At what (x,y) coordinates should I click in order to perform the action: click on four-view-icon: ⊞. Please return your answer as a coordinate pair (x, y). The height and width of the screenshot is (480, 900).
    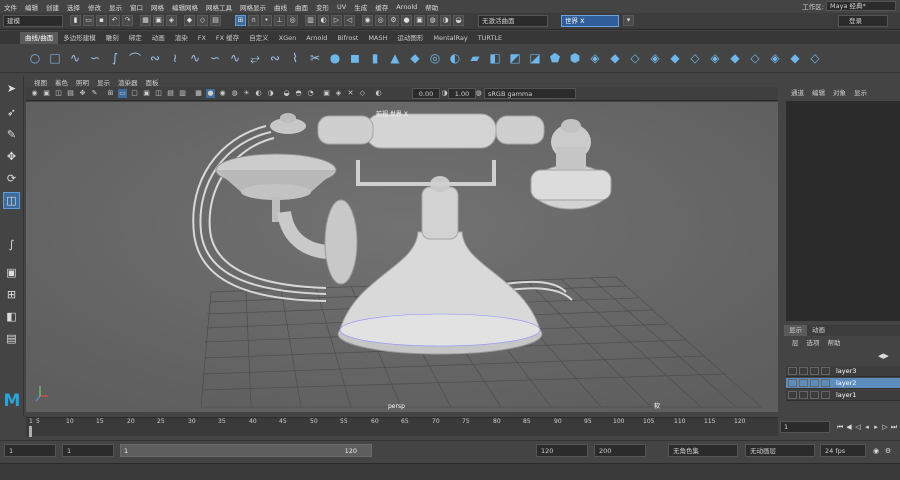
    Looking at the image, I should click on (11, 294).